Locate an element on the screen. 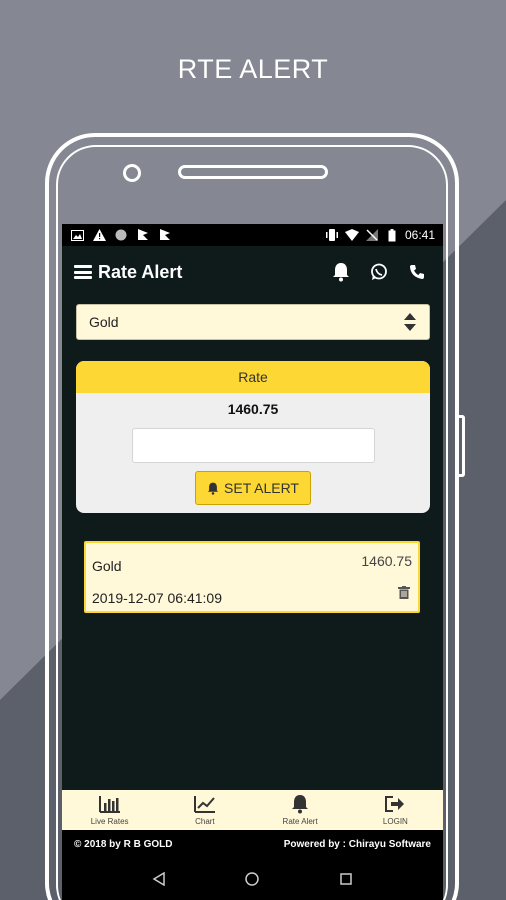  nav-label: Chart is located at coordinates (205, 821).